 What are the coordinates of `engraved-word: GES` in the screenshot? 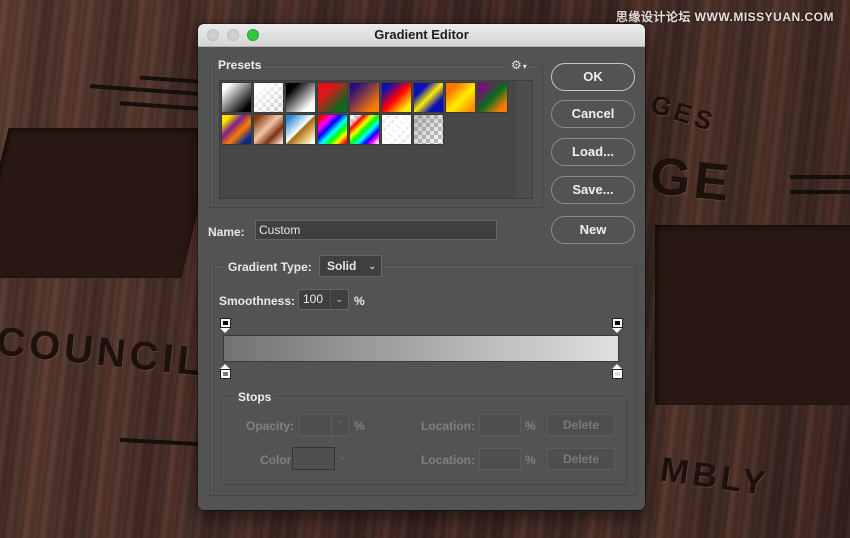 It's located at (684, 113).